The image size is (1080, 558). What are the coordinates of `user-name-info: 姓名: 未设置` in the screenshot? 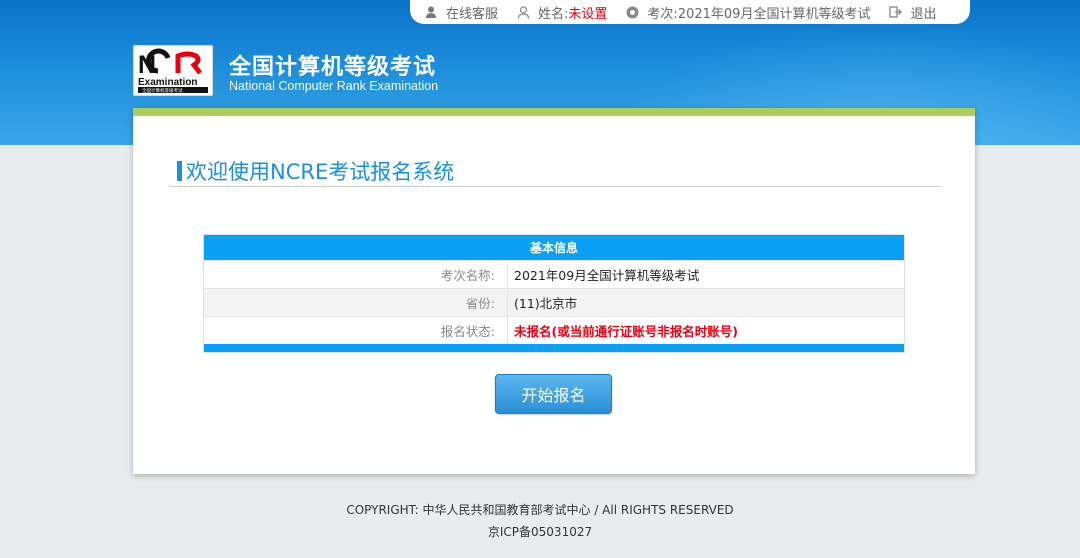 It's located at (561, 12).